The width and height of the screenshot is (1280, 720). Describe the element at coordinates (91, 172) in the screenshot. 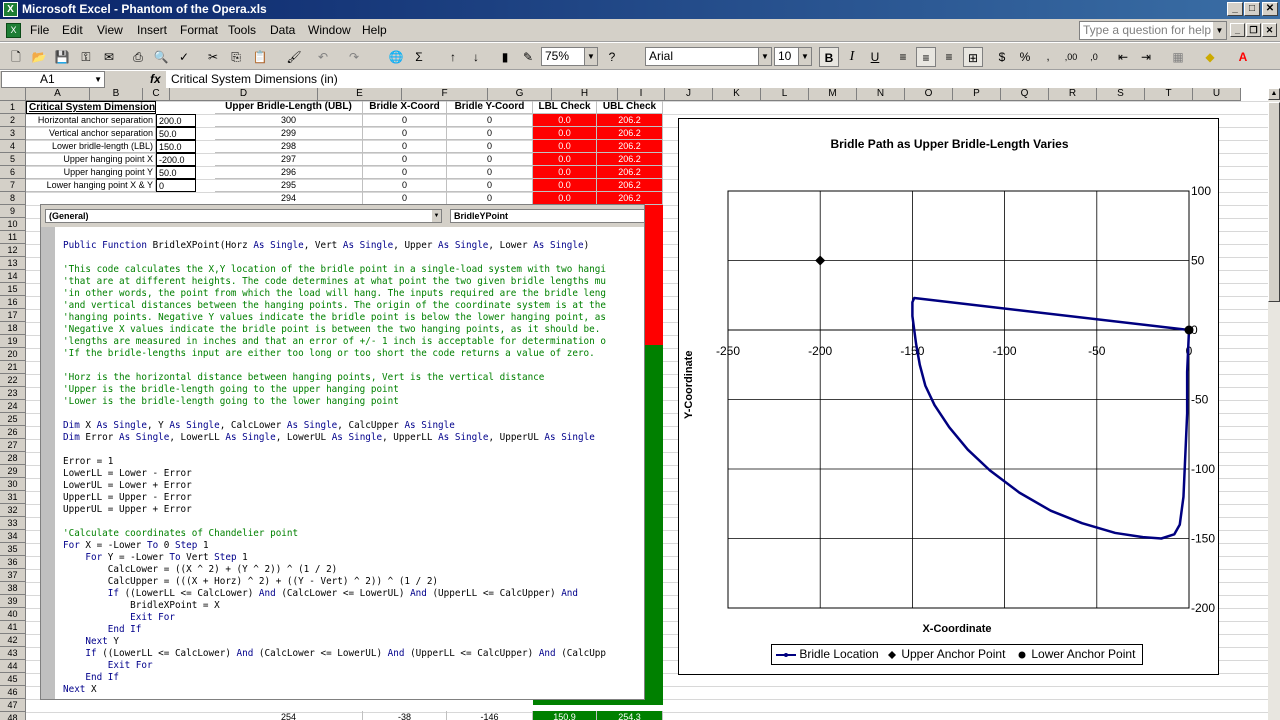

I see `dimension-label: Upper hanging point Y` at that location.